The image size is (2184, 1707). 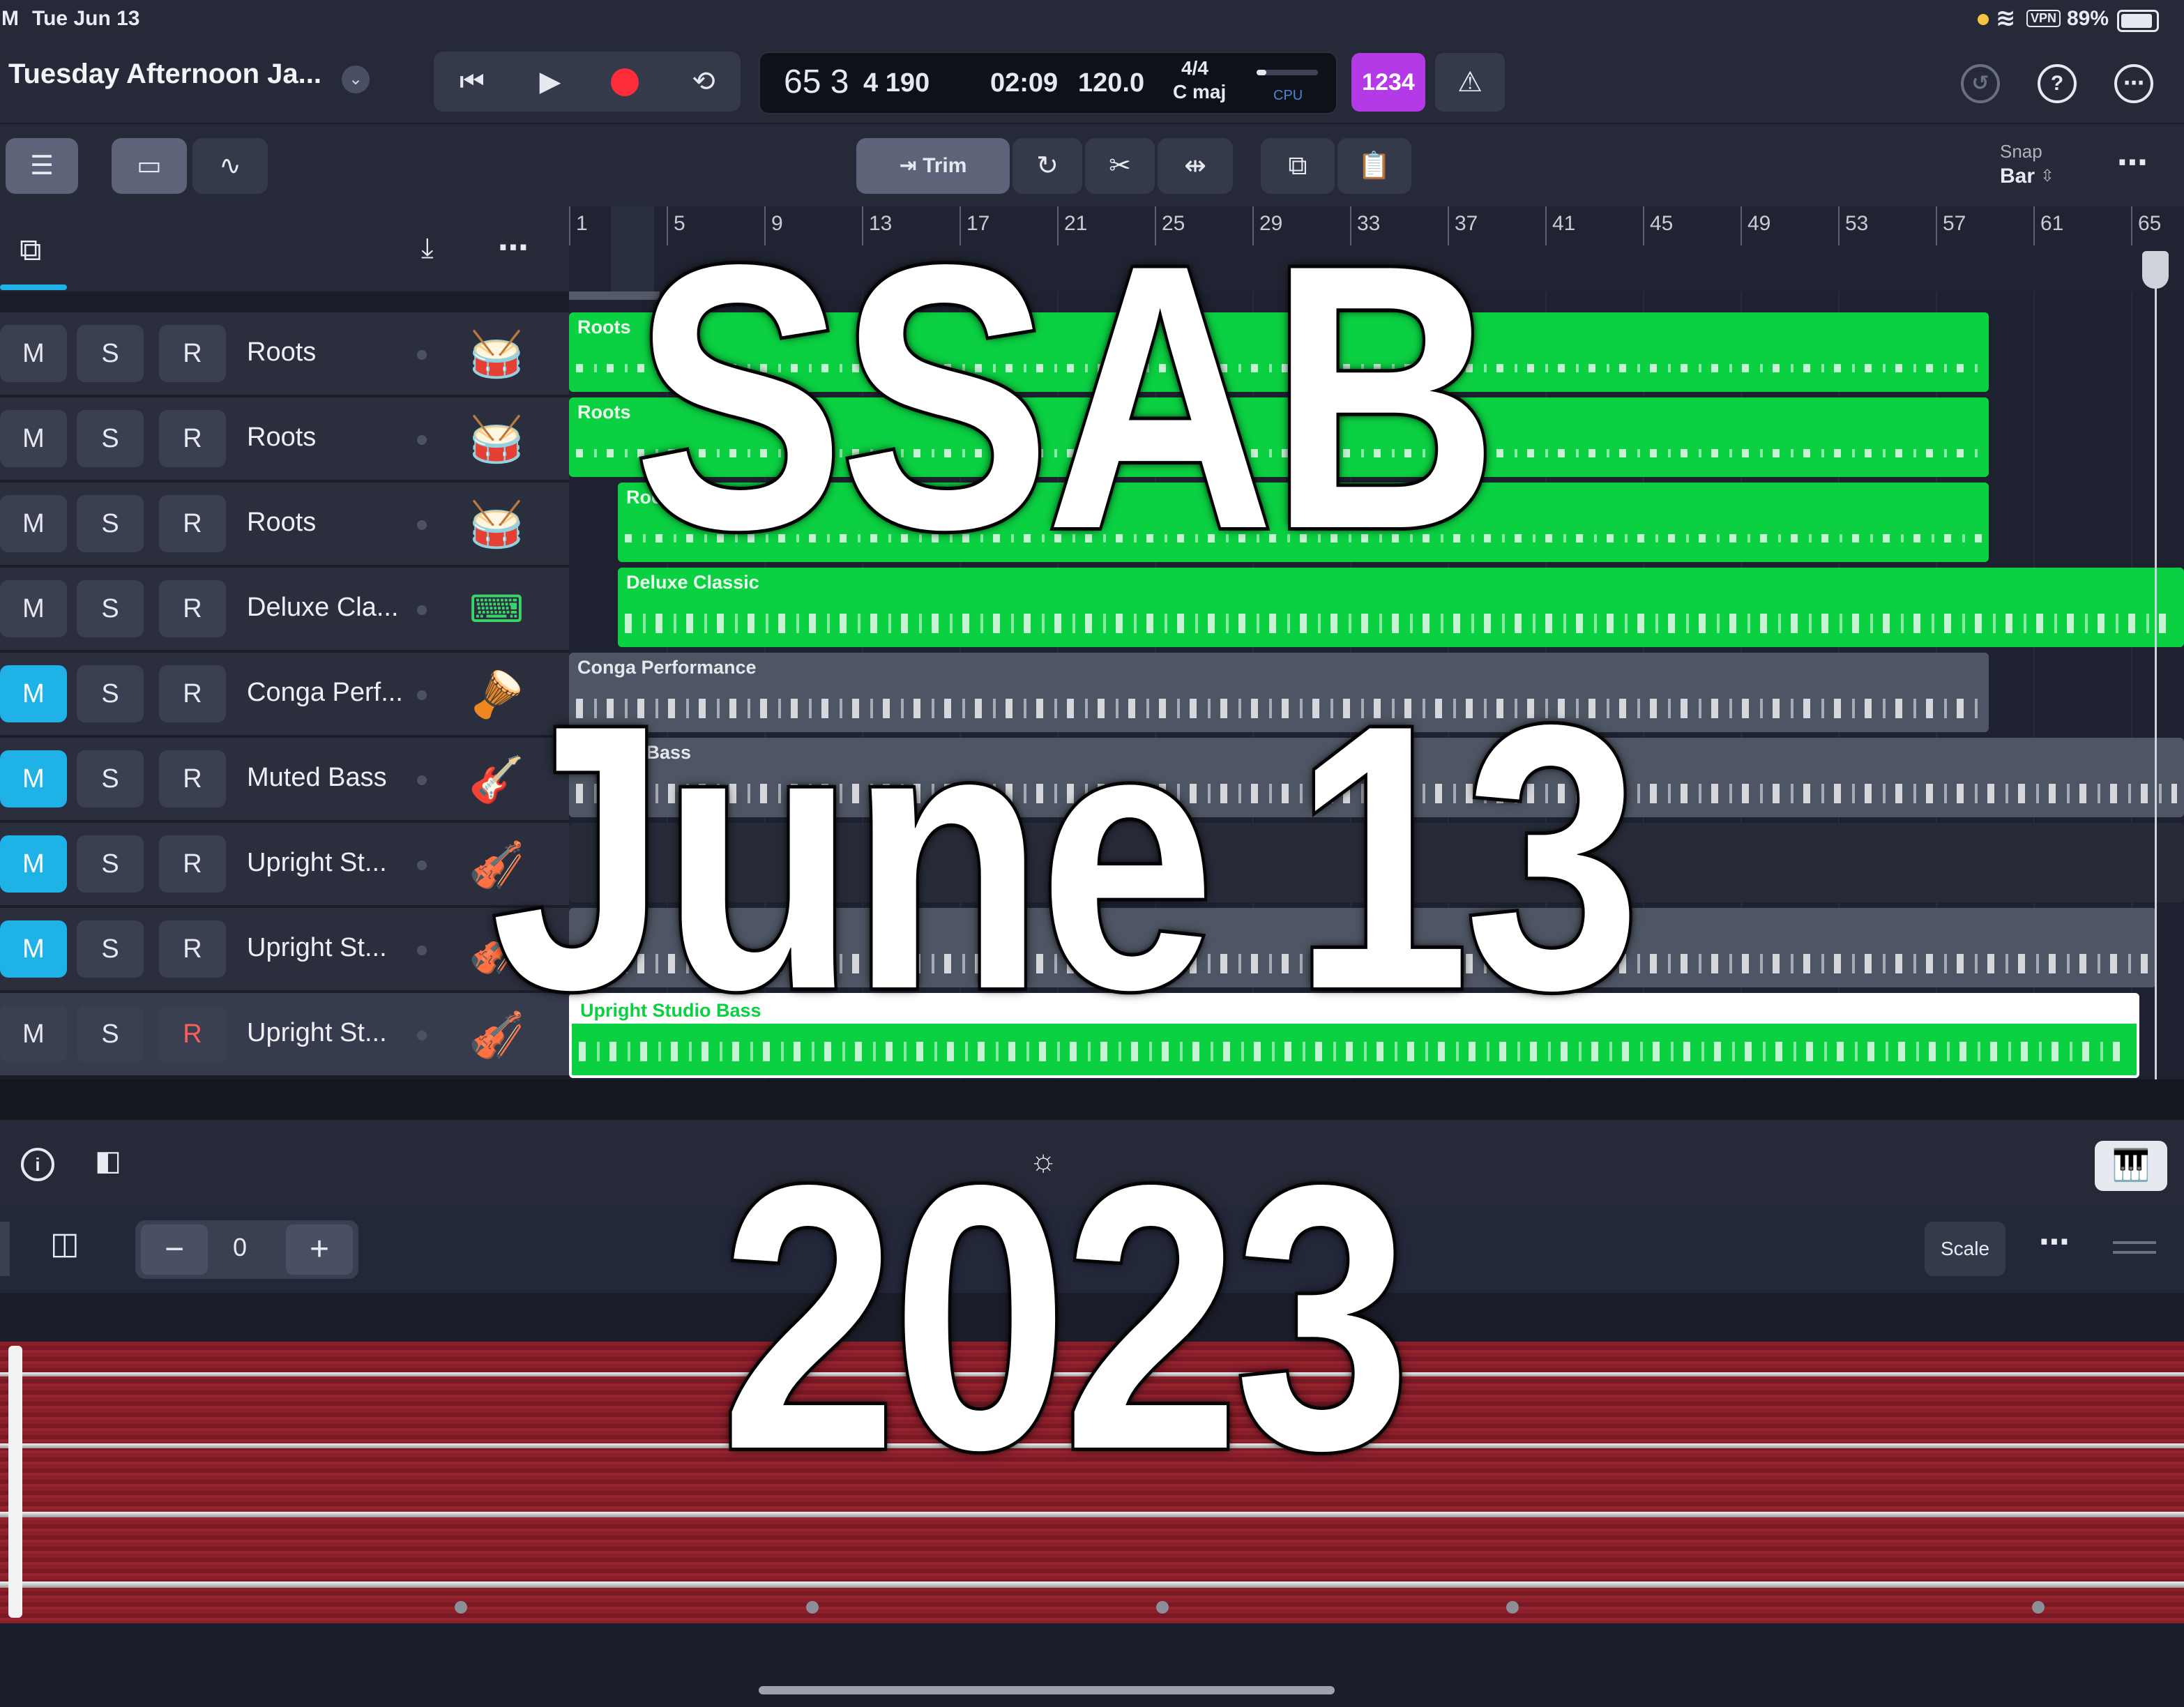 What do you see at coordinates (625, 82) in the screenshot?
I see `record-button` at bounding box center [625, 82].